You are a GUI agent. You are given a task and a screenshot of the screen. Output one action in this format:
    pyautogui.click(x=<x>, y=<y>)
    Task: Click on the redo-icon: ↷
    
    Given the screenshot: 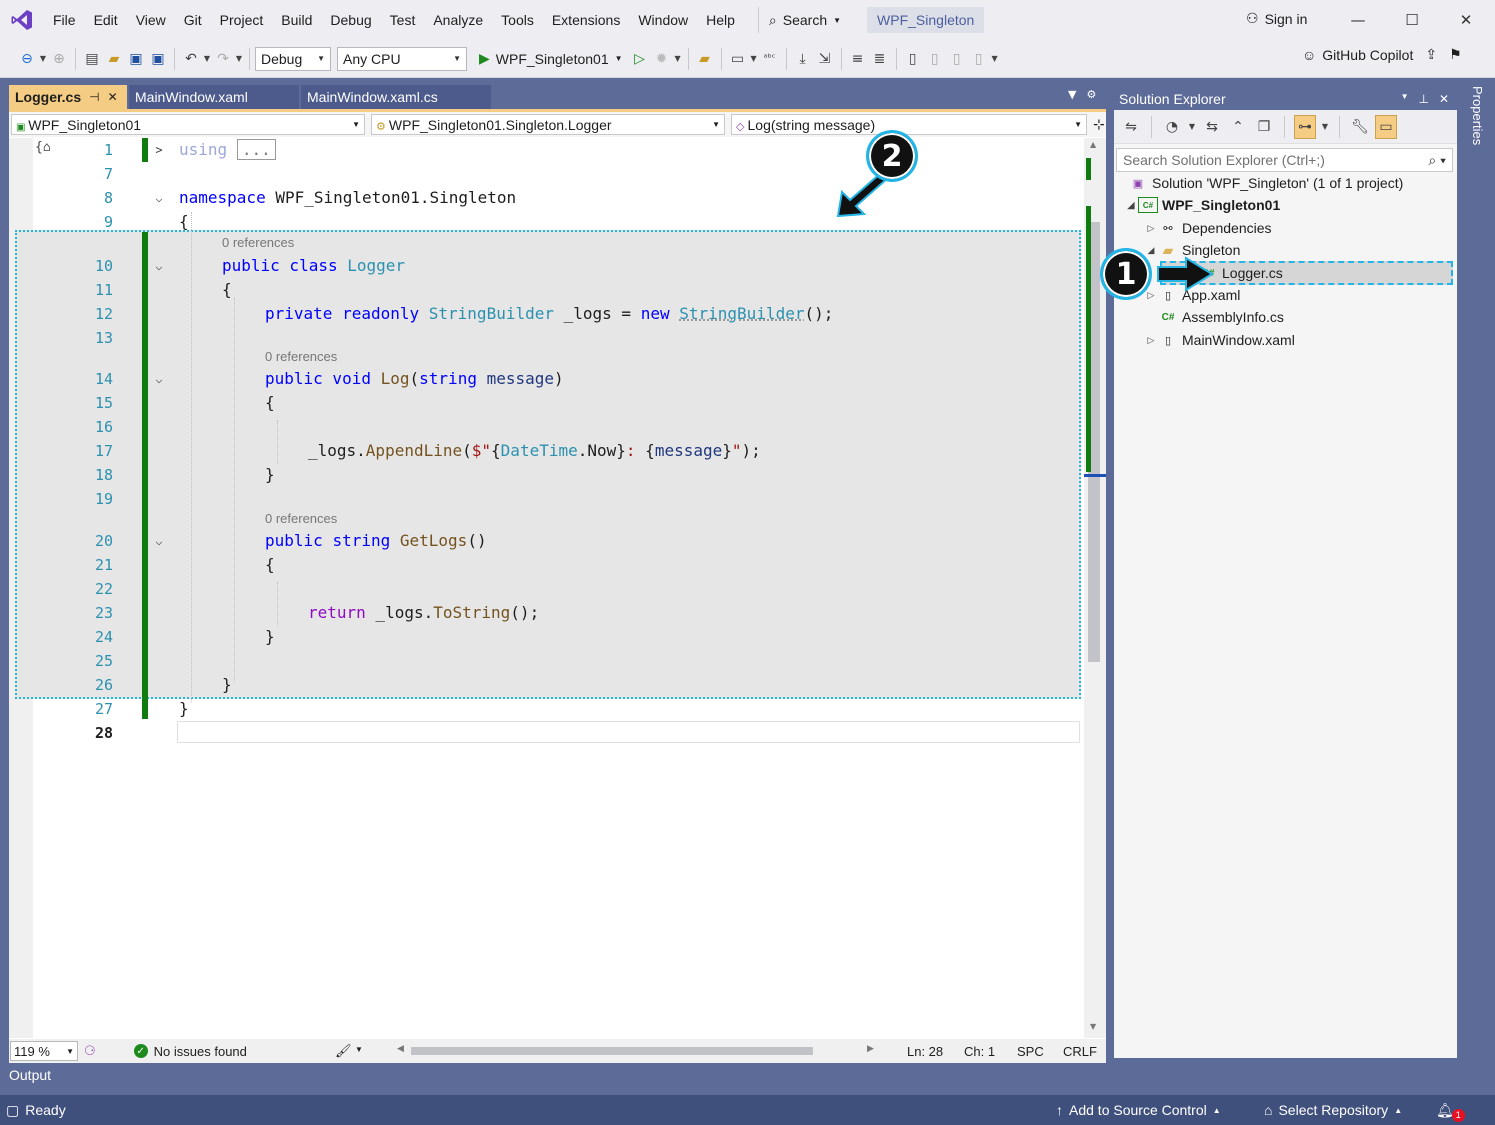 What is the action you would take?
    pyautogui.click(x=223, y=59)
    